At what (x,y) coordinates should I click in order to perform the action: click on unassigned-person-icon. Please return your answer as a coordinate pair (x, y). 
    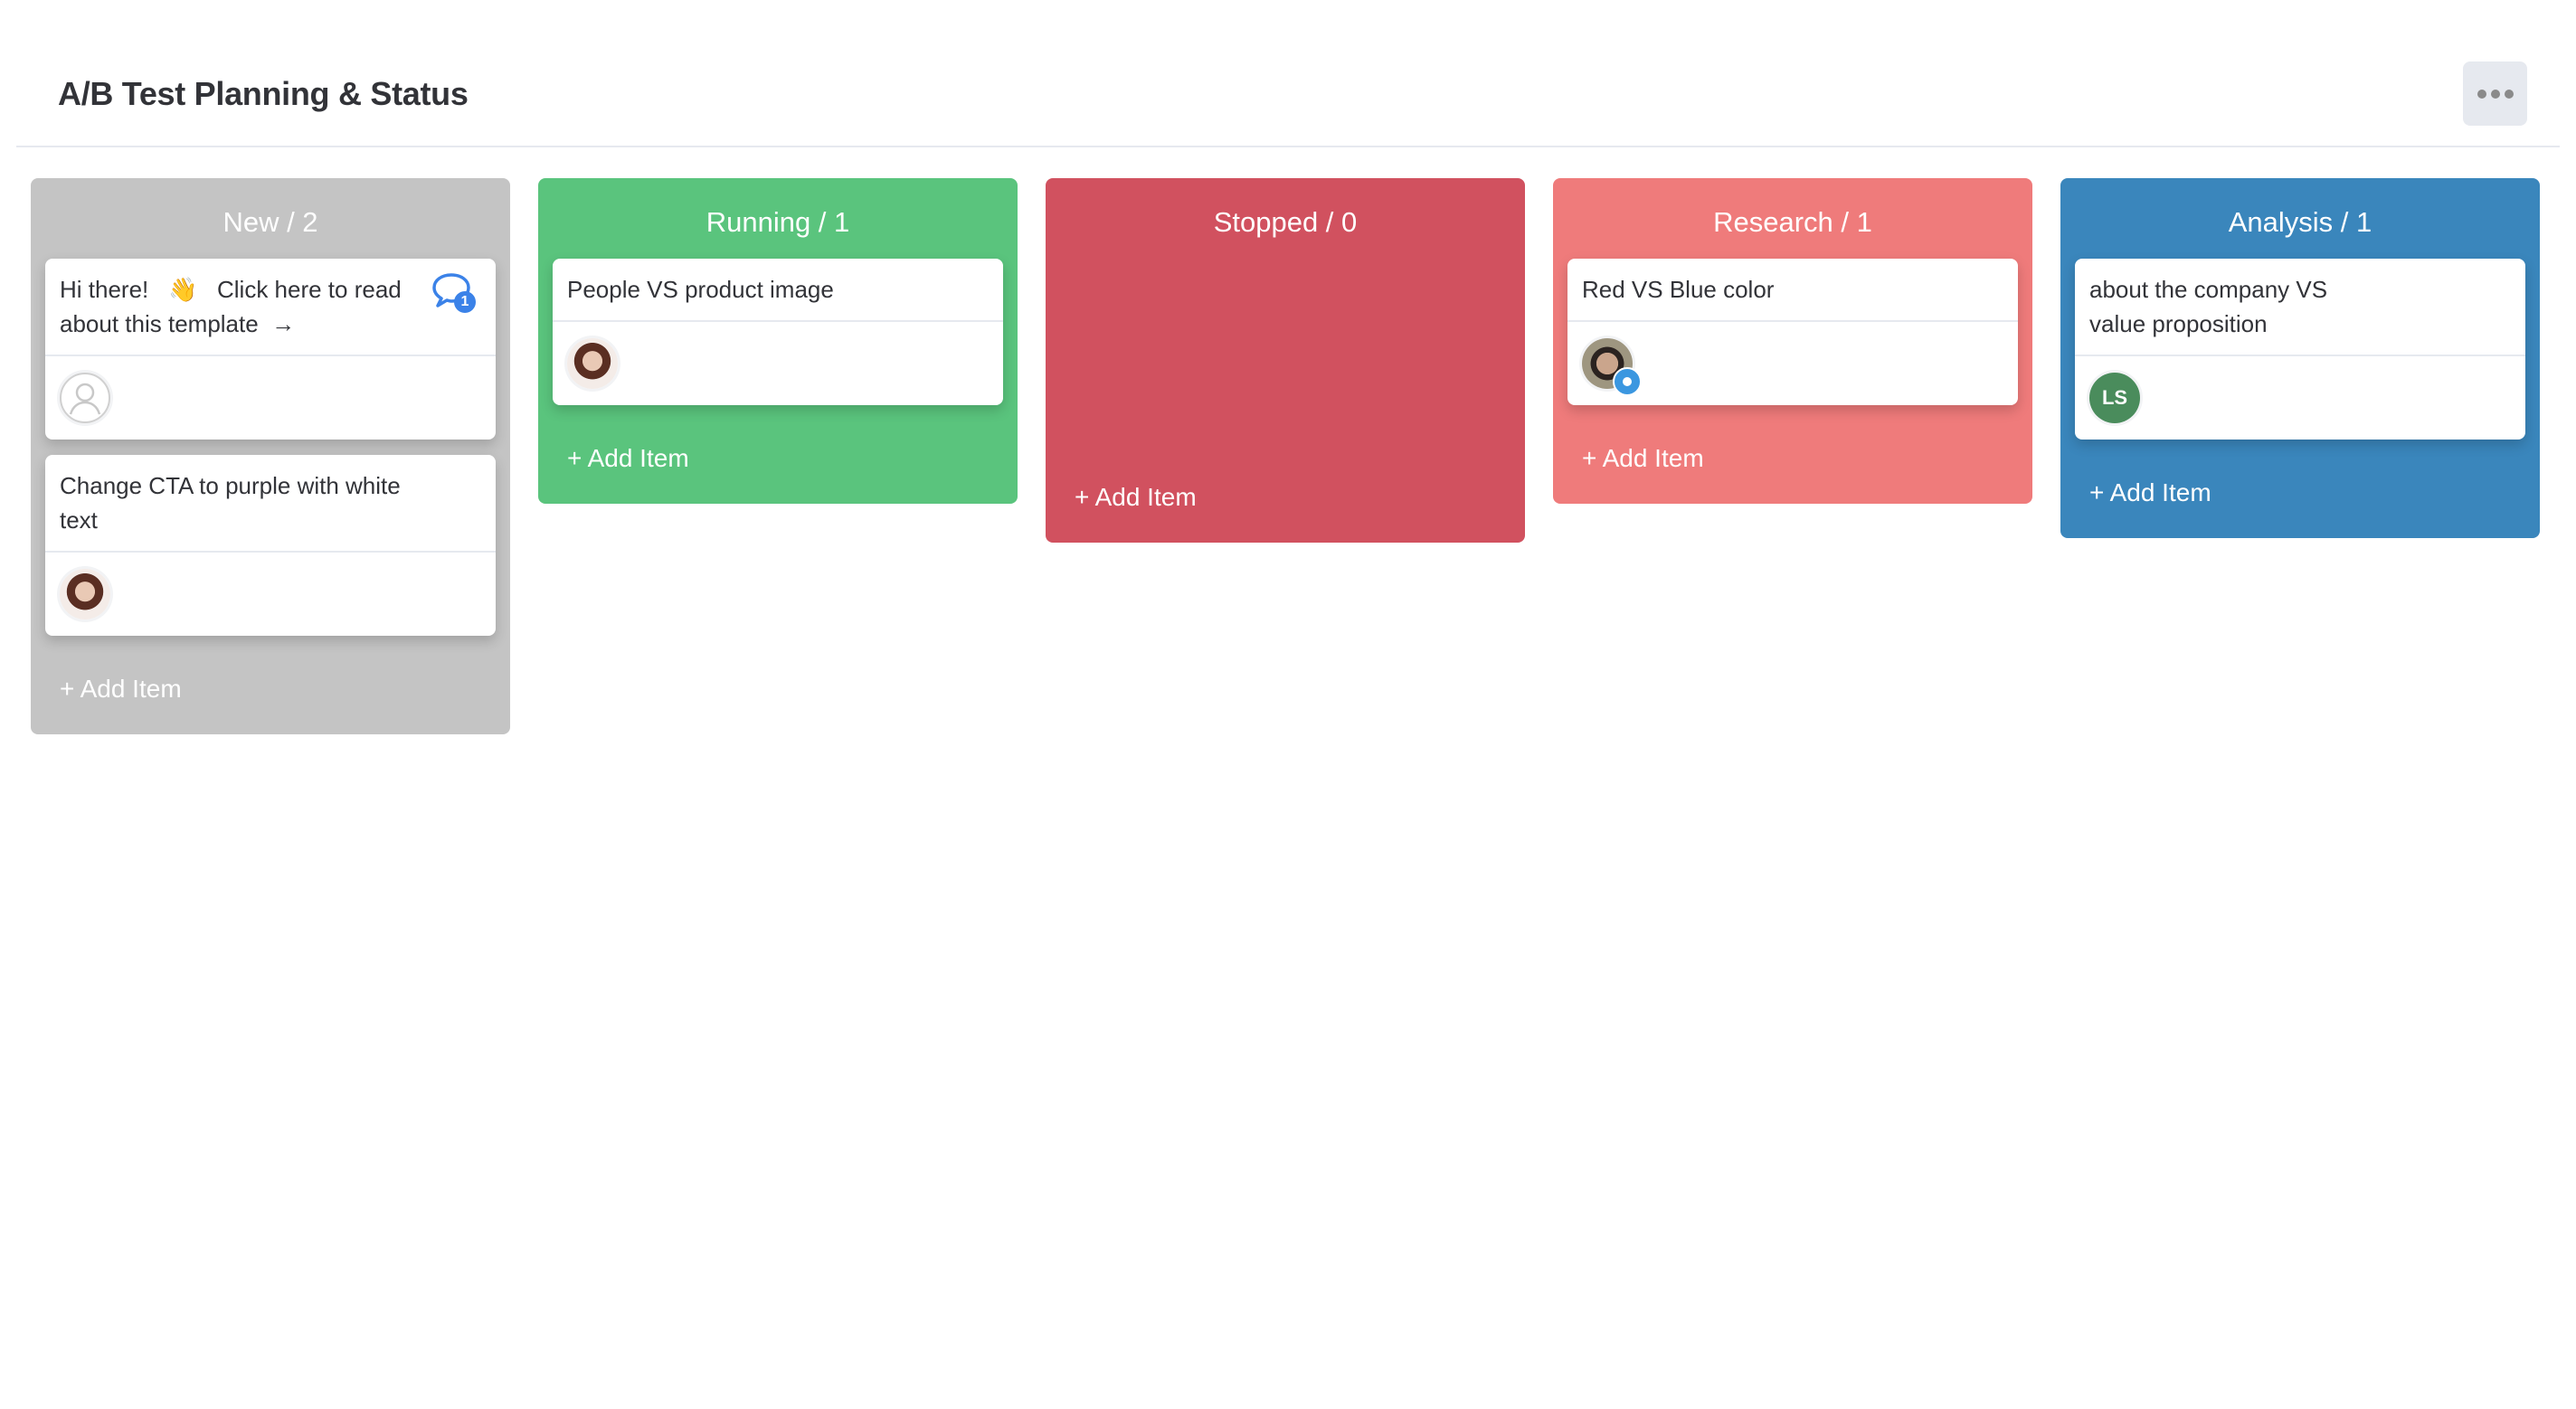
    Looking at the image, I should click on (85, 398).